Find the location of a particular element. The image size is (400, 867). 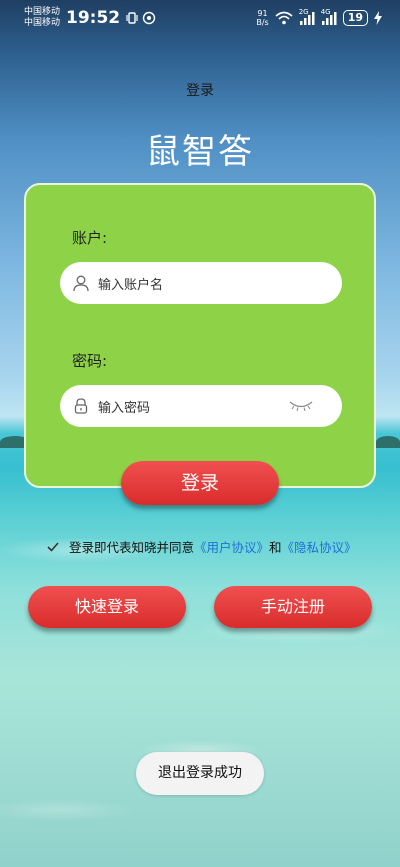

signal-1-label: 2G is located at coordinates (303, 11).